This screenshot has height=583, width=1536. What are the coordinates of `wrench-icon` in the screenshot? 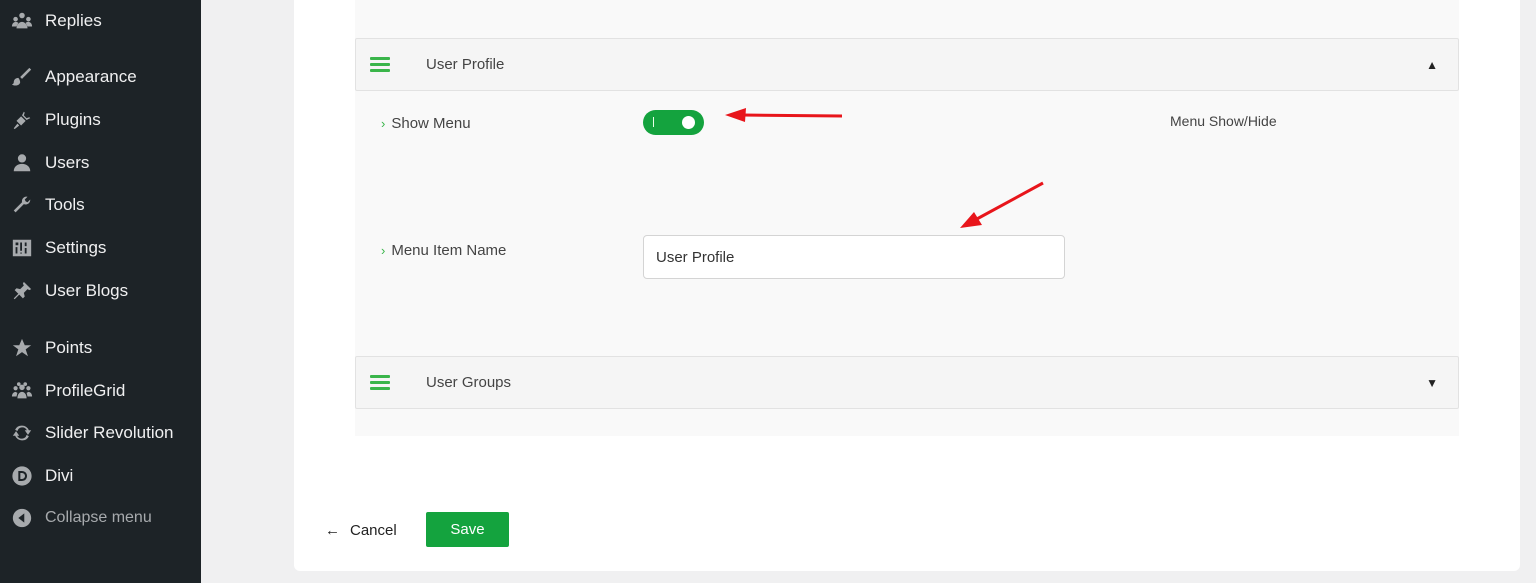 It's located at (22, 205).